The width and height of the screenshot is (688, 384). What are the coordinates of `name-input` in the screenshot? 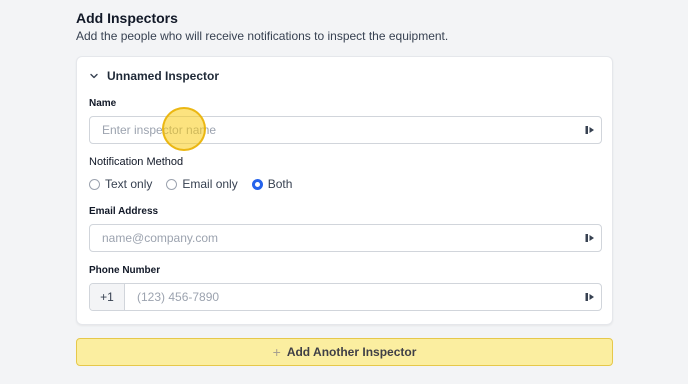 It's located at (337, 130).